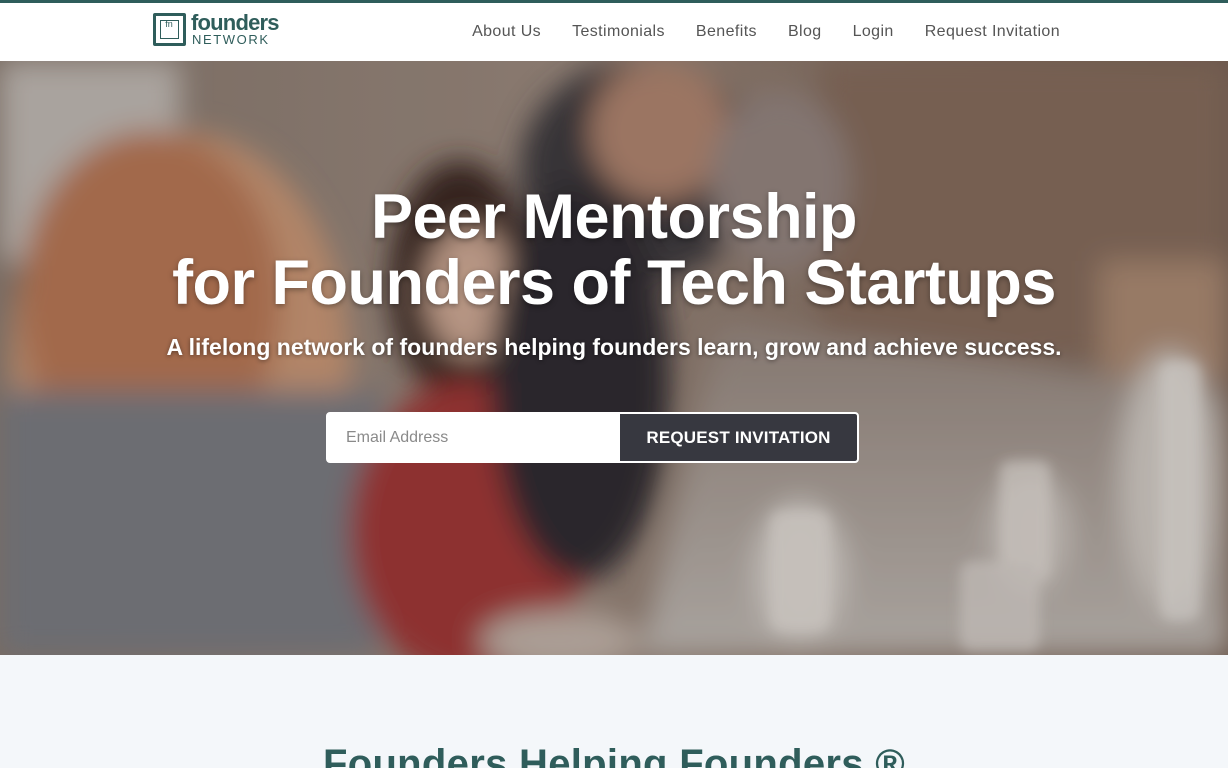 The height and width of the screenshot is (768, 1228). I want to click on logo-mark-icon: fn, so click(169, 29).